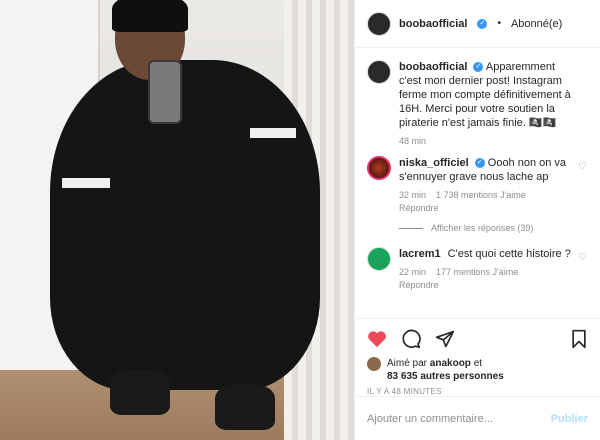 The height and width of the screenshot is (440, 600). I want to click on liked-by-and: et, so click(478, 363).